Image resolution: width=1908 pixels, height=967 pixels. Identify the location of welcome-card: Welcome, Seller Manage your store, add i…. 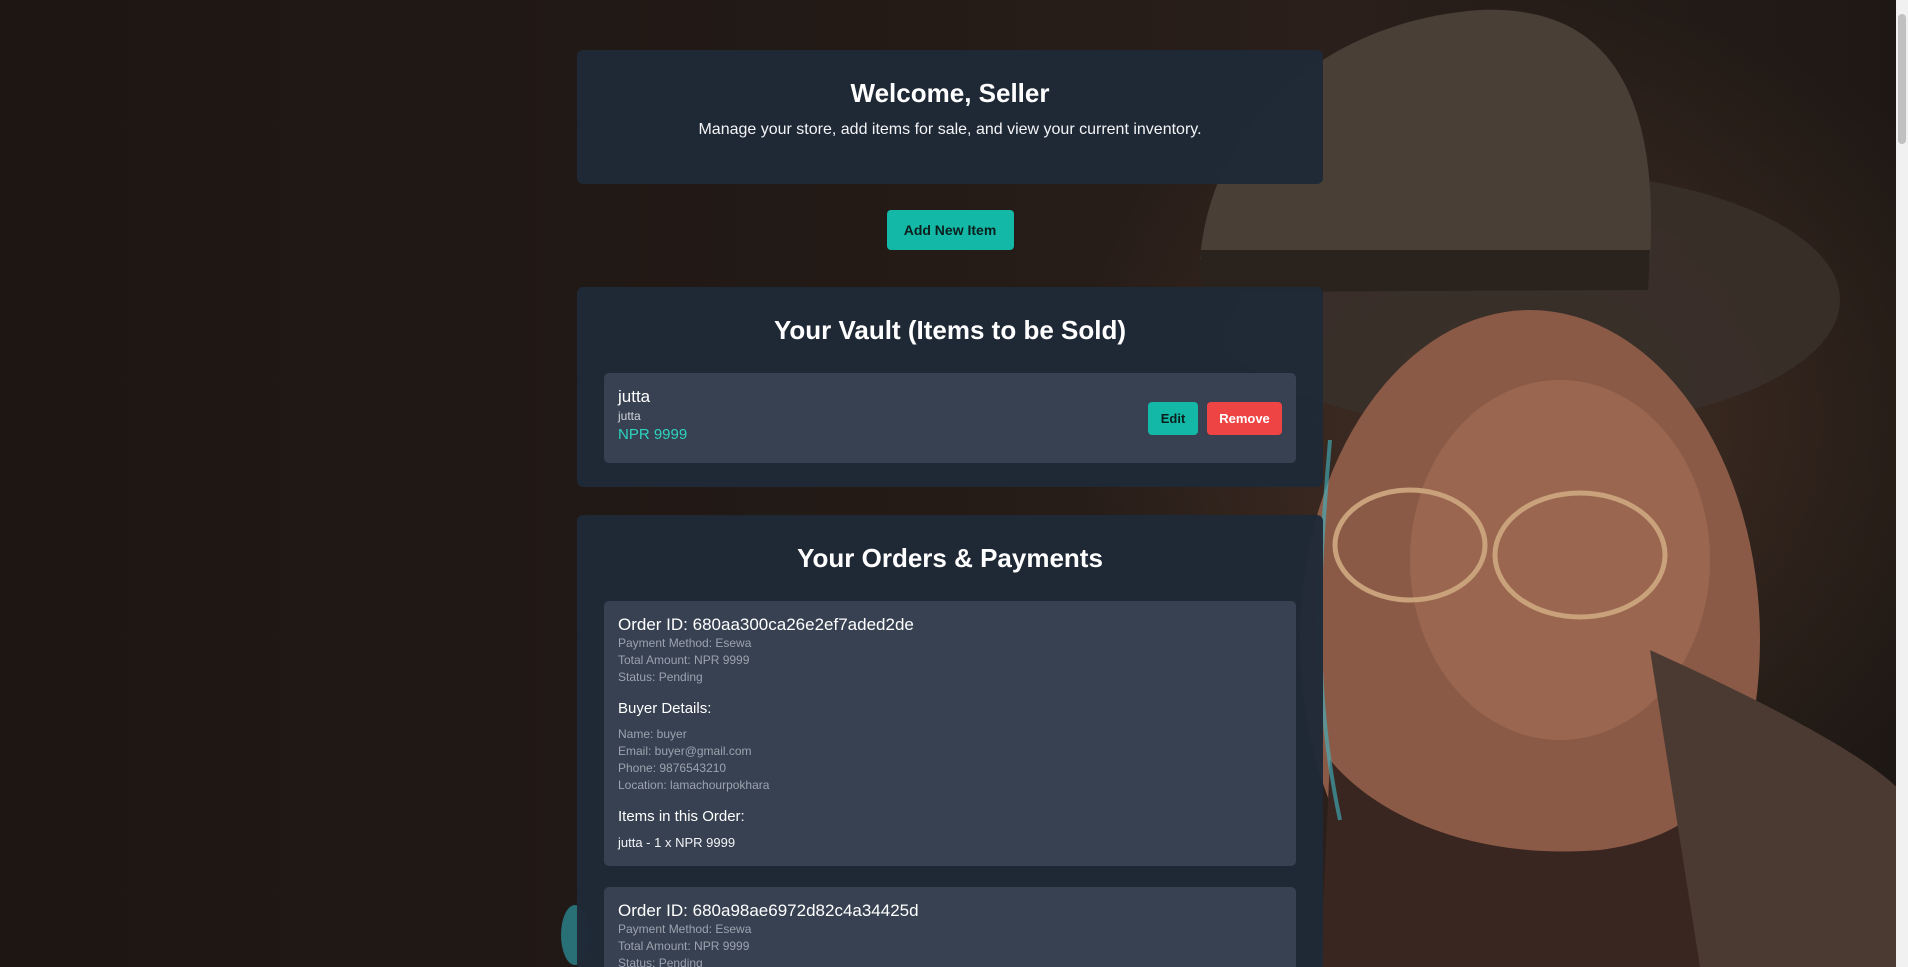
(950, 117).